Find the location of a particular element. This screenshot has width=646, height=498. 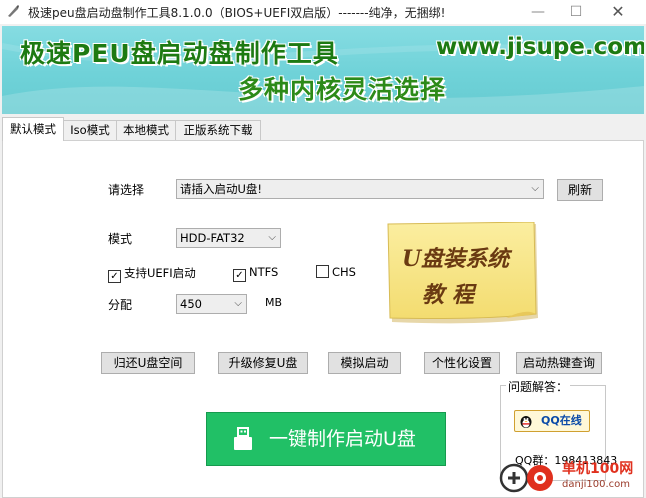

usb-drive-icon is located at coordinates (243, 438).